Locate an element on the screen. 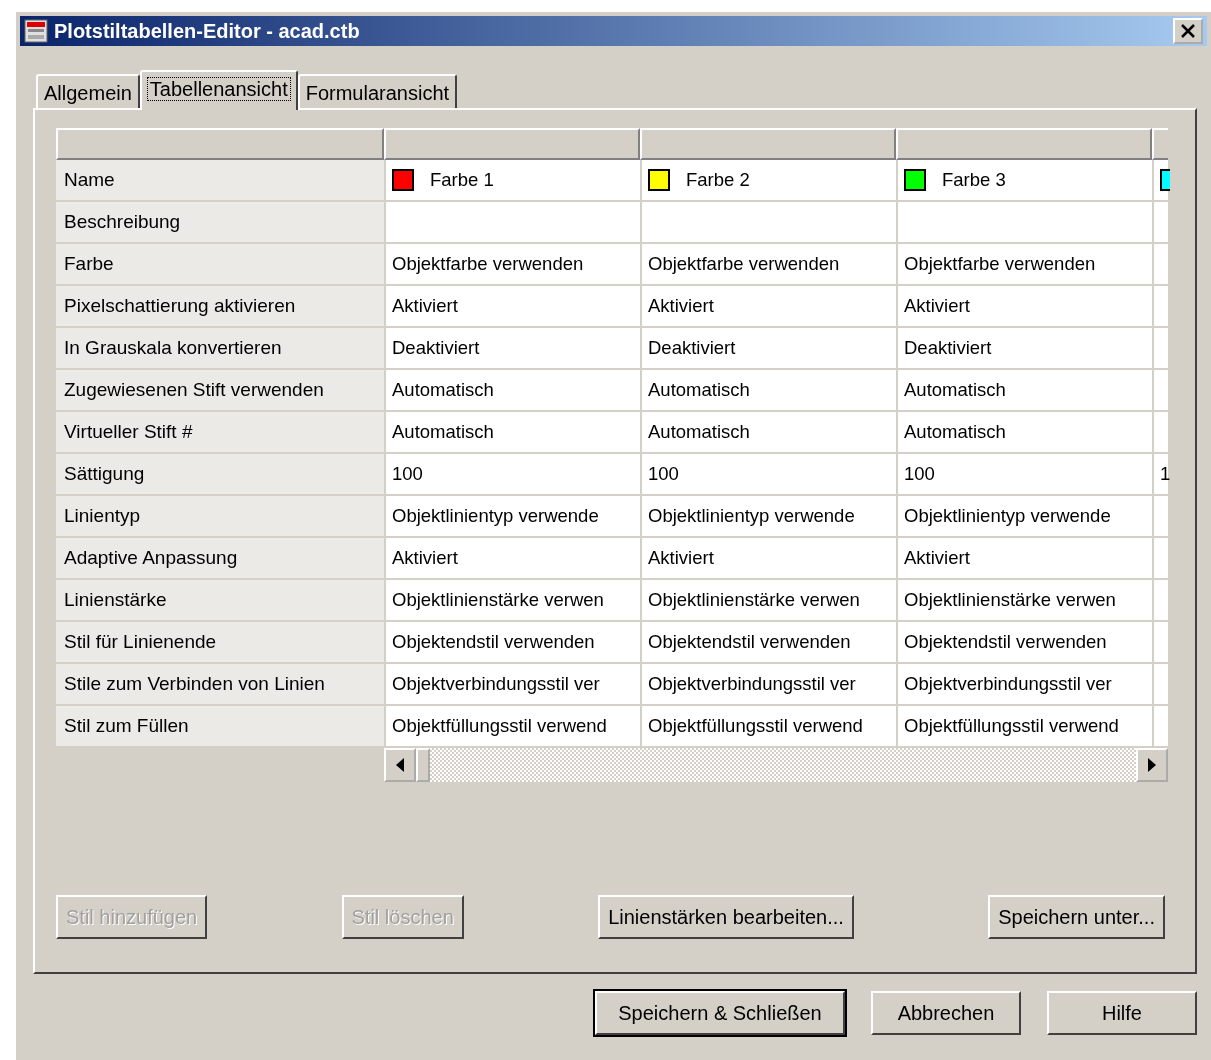 This screenshot has height=1060, width=1211. left-arrow-icon is located at coordinates (400, 765).